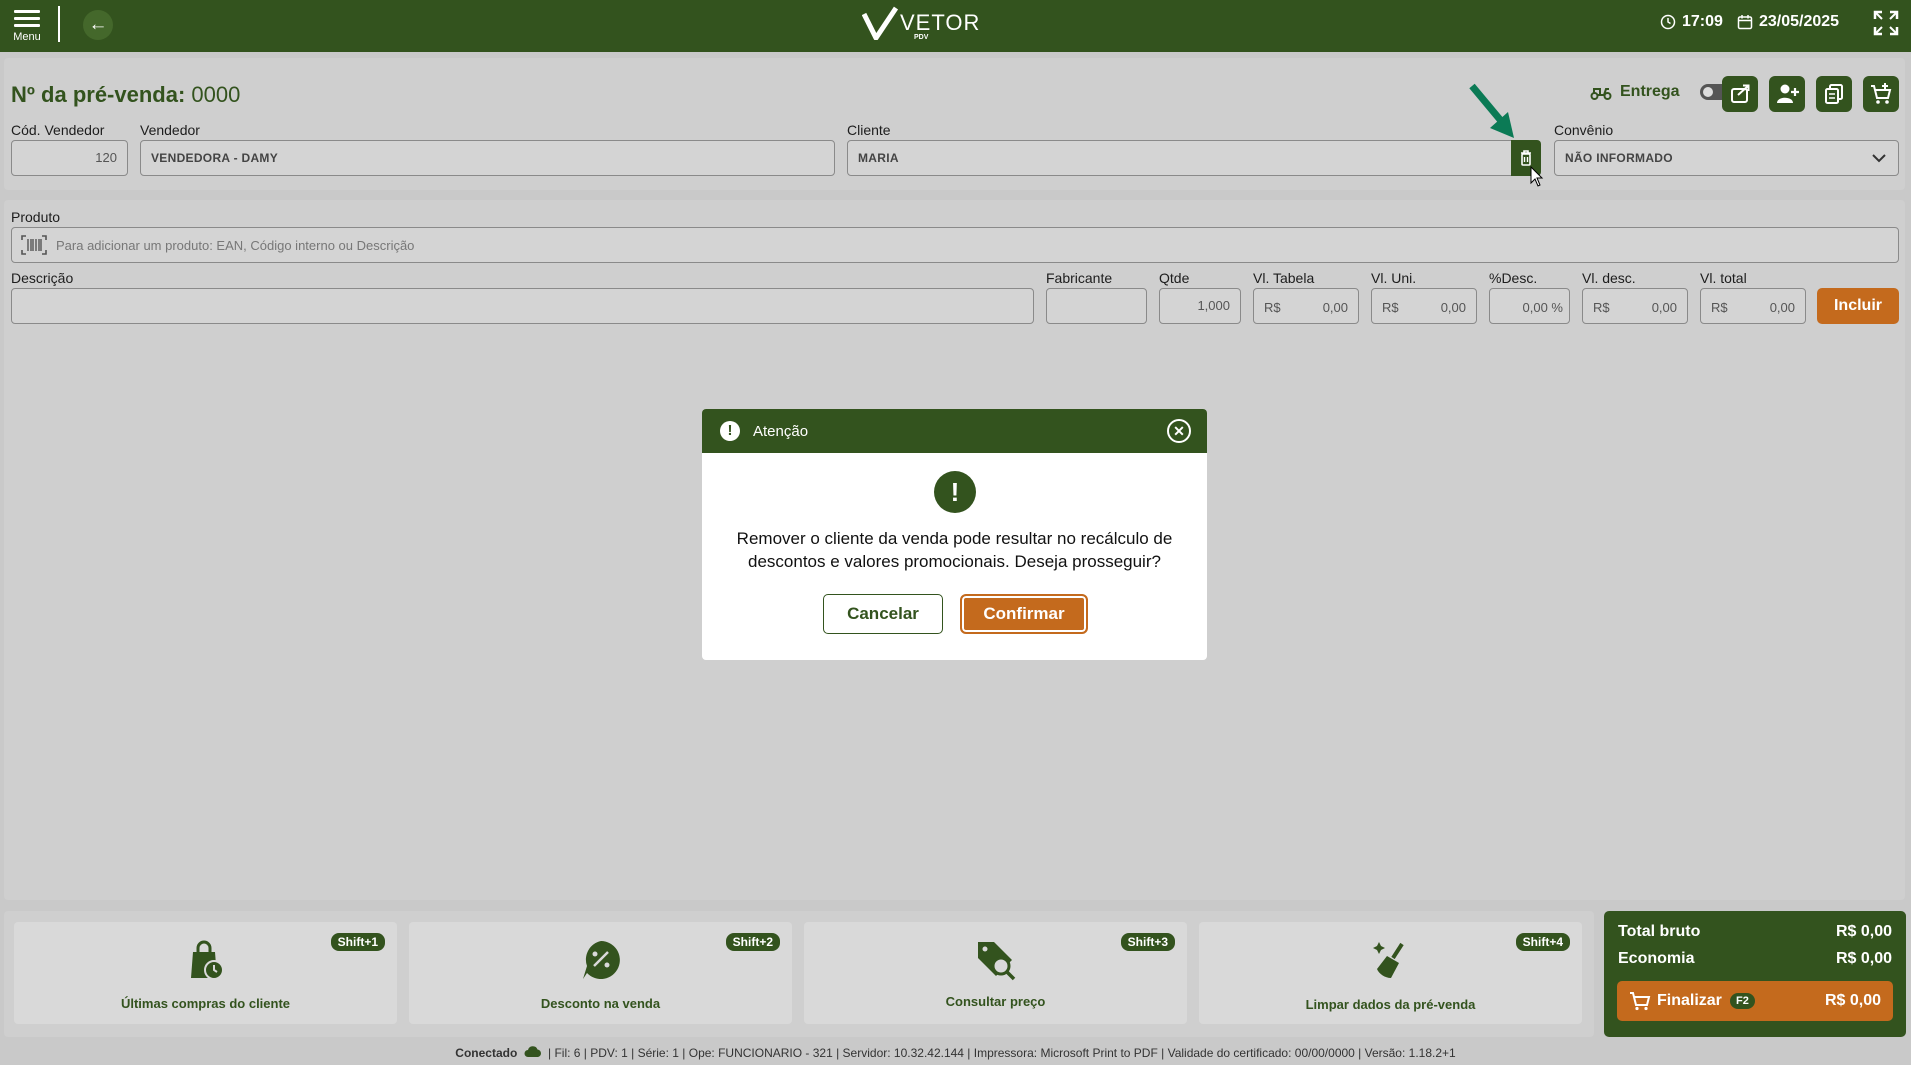  What do you see at coordinates (955, 492) in the screenshot?
I see `exclamation-icon: !` at bounding box center [955, 492].